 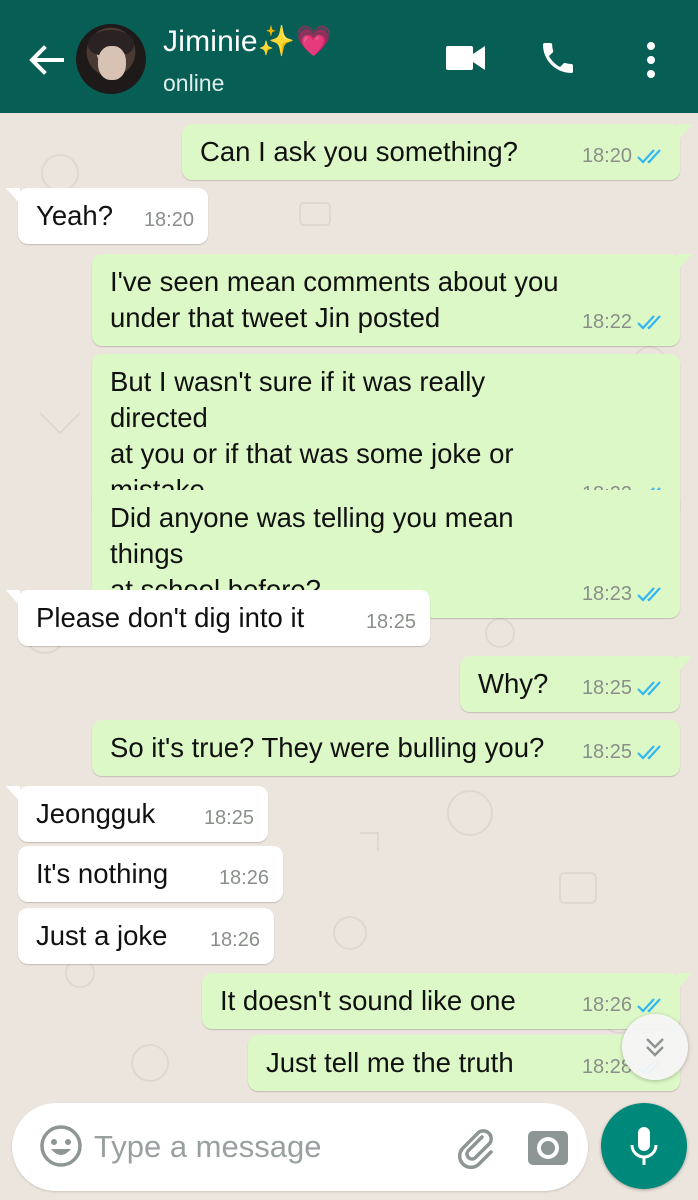 I want to click on message-text: Please don't dig into it, so click(x=170, y=617).